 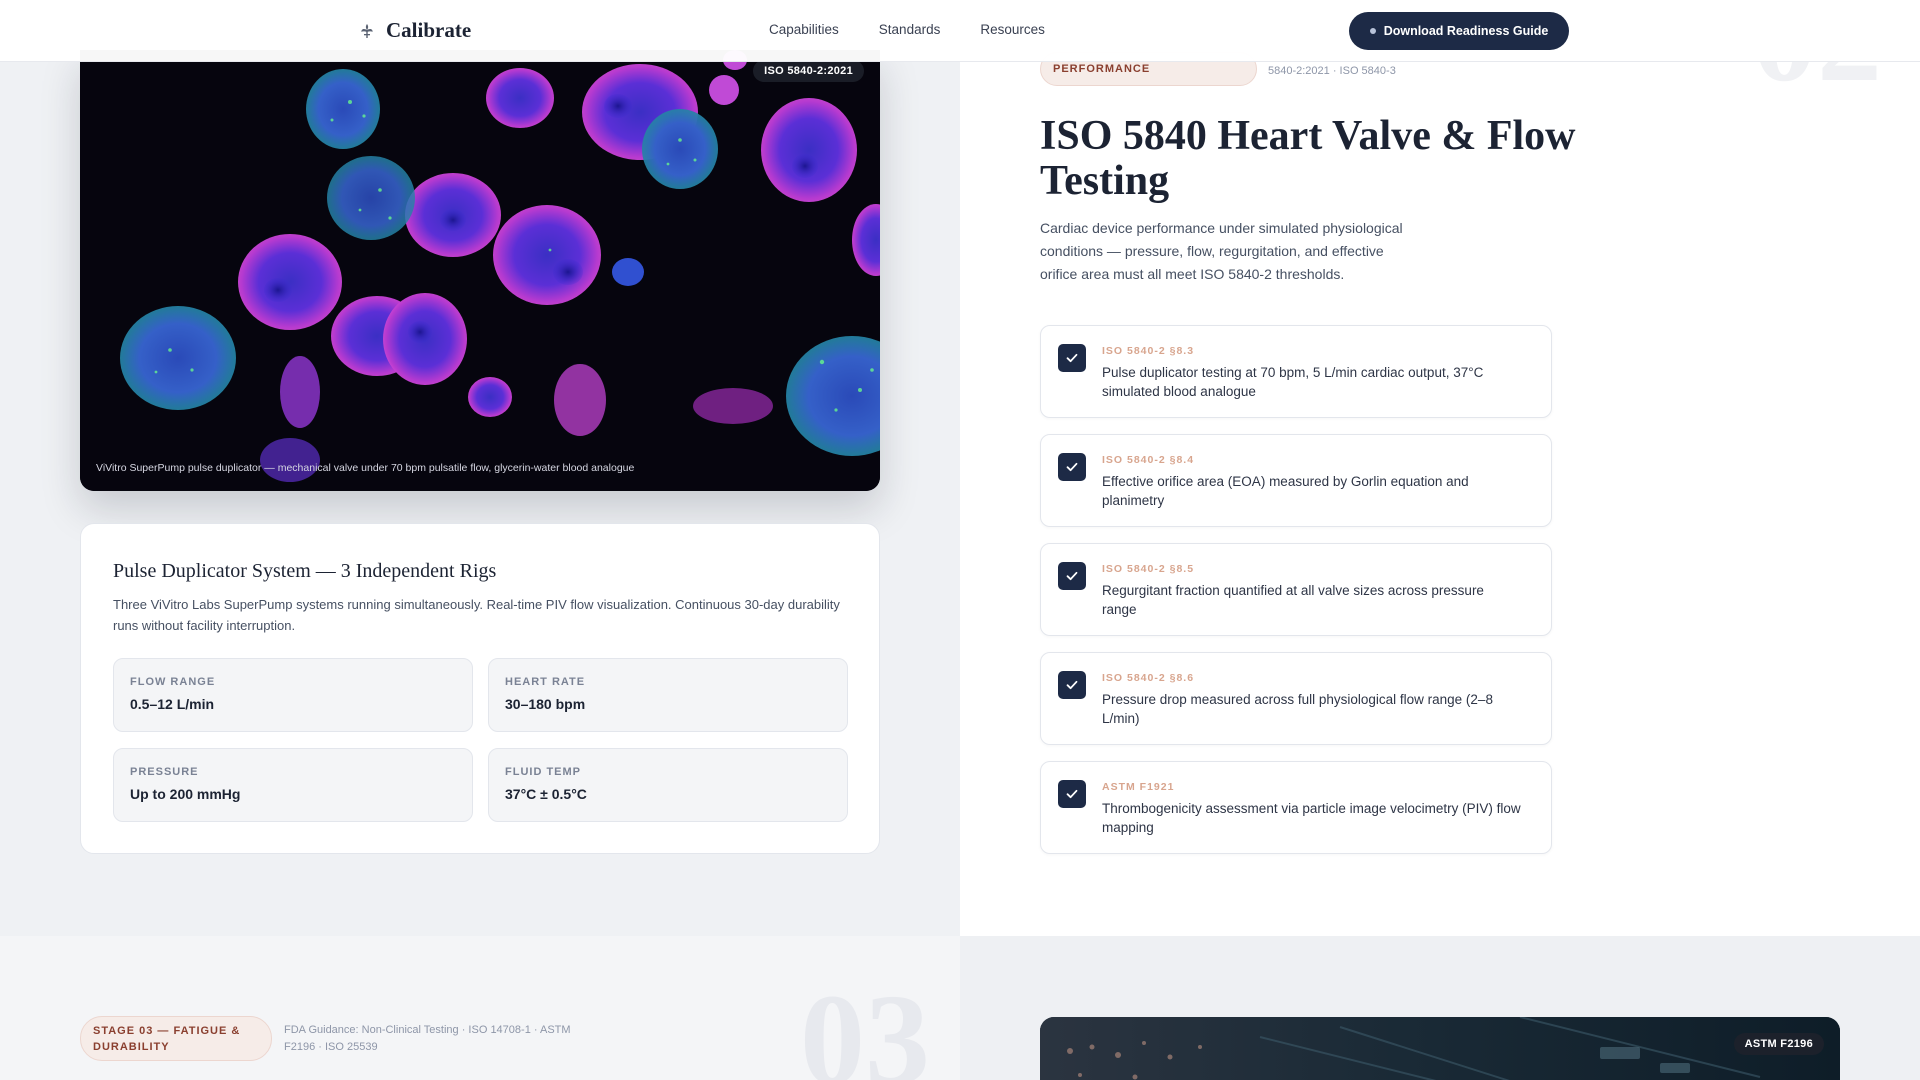 What do you see at coordinates (1466, 31) in the screenshot?
I see `download-guide-label: Download Readiness Guide` at bounding box center [1466, 31].